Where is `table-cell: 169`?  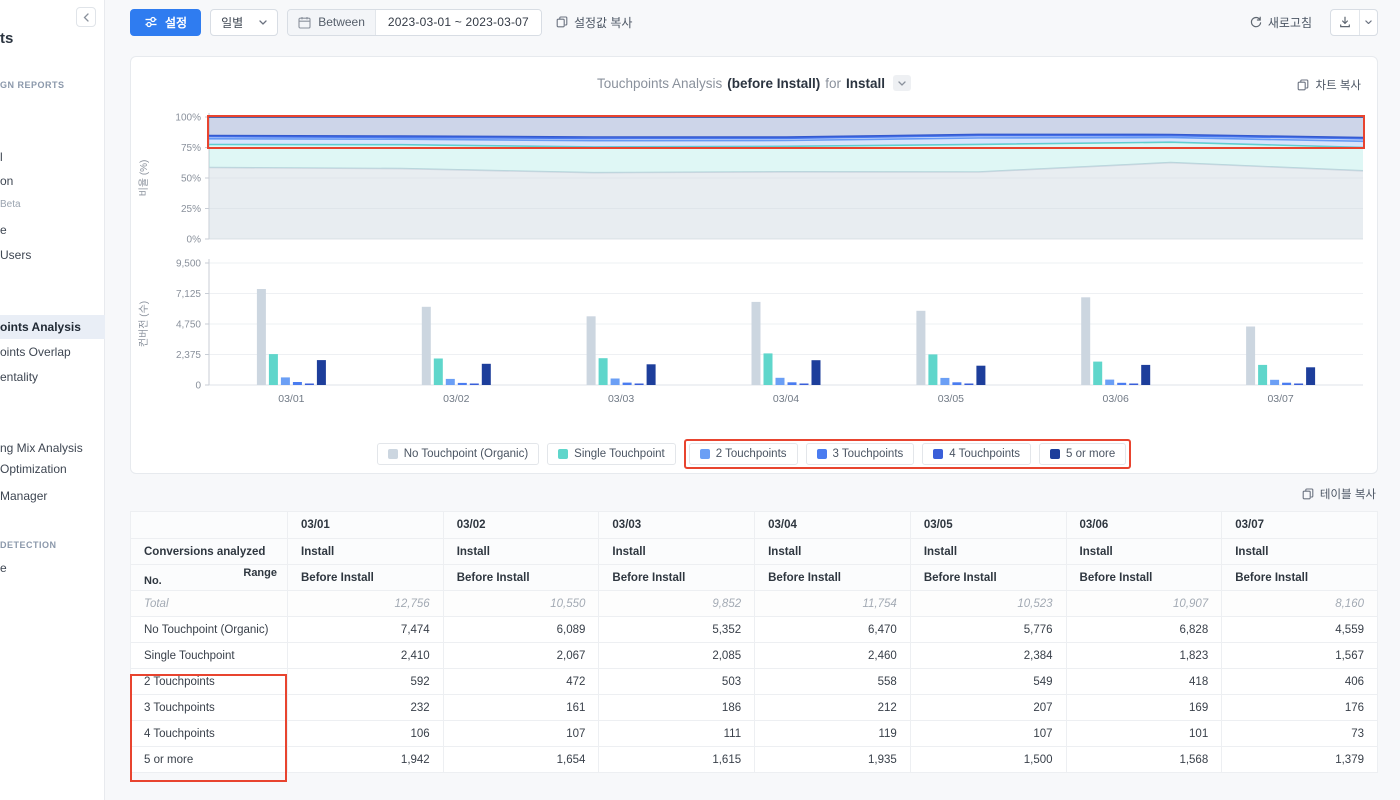
table-cell: 169 is located at coordinates (1144, 707).